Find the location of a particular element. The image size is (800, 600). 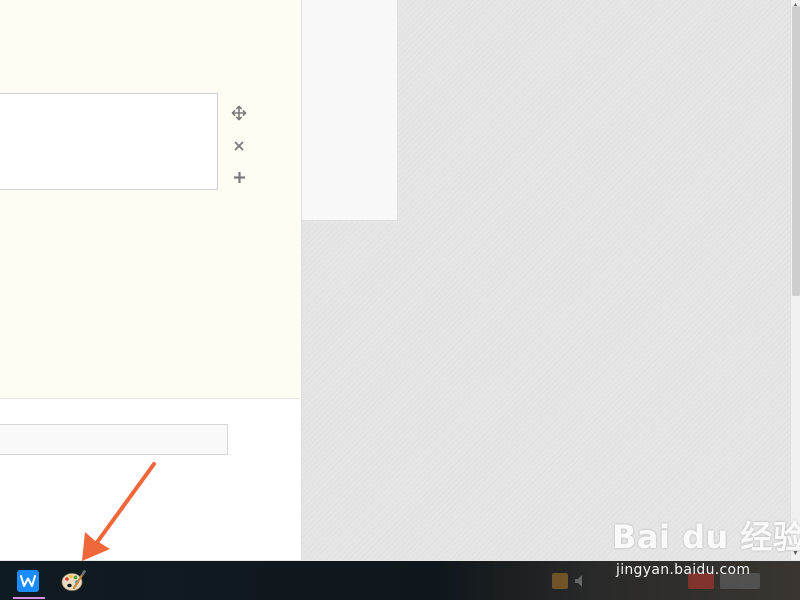

tray-clock-area is located at coordinates (740, 581).